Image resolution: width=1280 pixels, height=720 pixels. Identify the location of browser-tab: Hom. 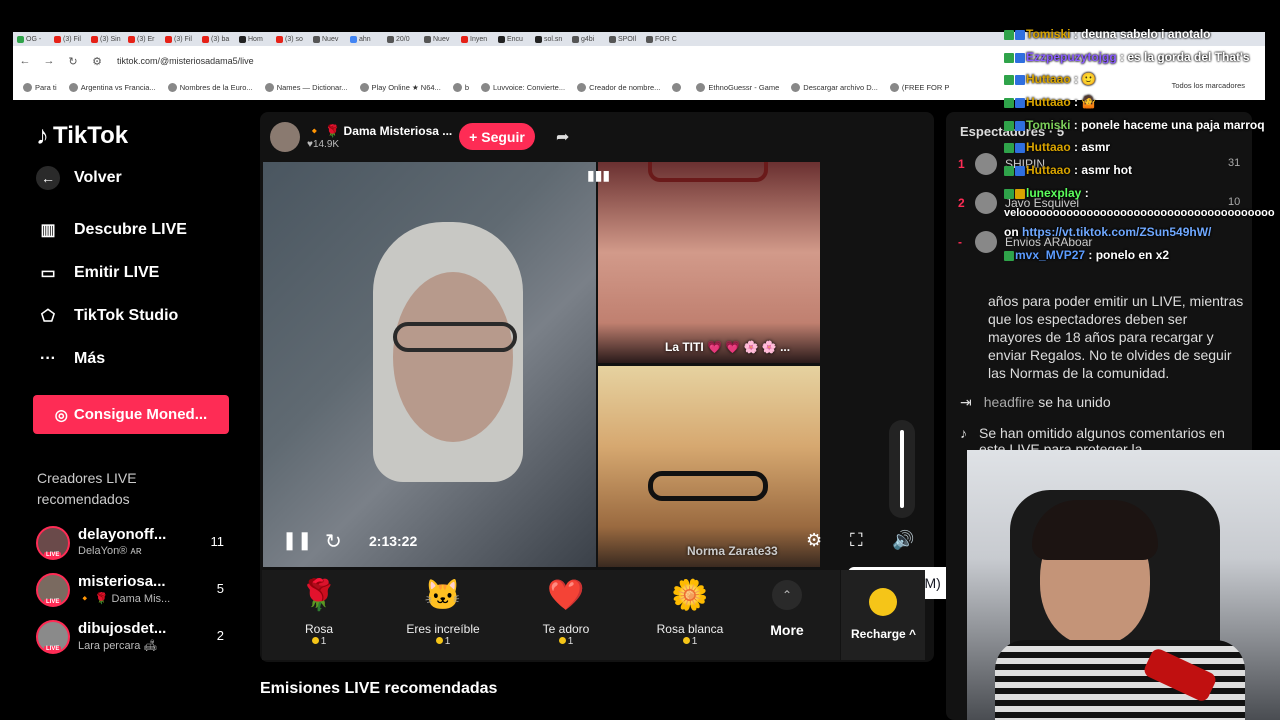
(253, 39).